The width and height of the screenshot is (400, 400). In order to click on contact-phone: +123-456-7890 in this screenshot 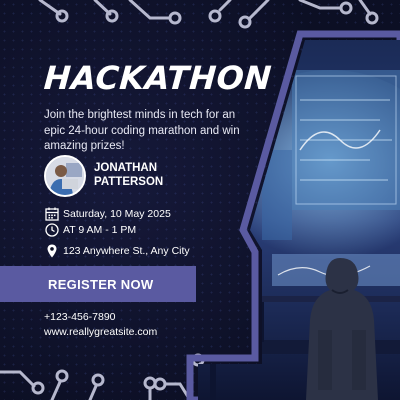, I will do `click(80, 317)`.